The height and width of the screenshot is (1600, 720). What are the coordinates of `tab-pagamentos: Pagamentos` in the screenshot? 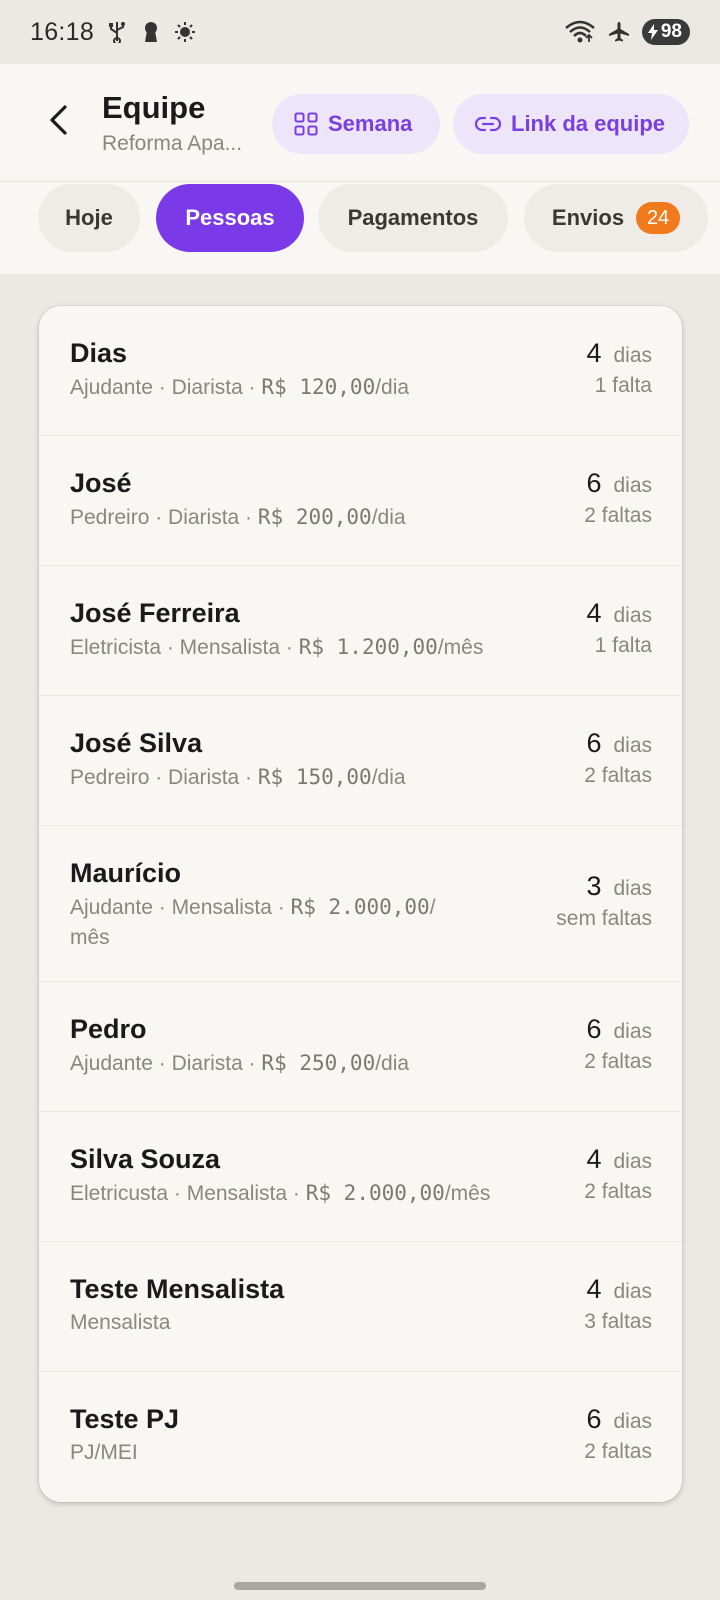 It's located at (413, 218).